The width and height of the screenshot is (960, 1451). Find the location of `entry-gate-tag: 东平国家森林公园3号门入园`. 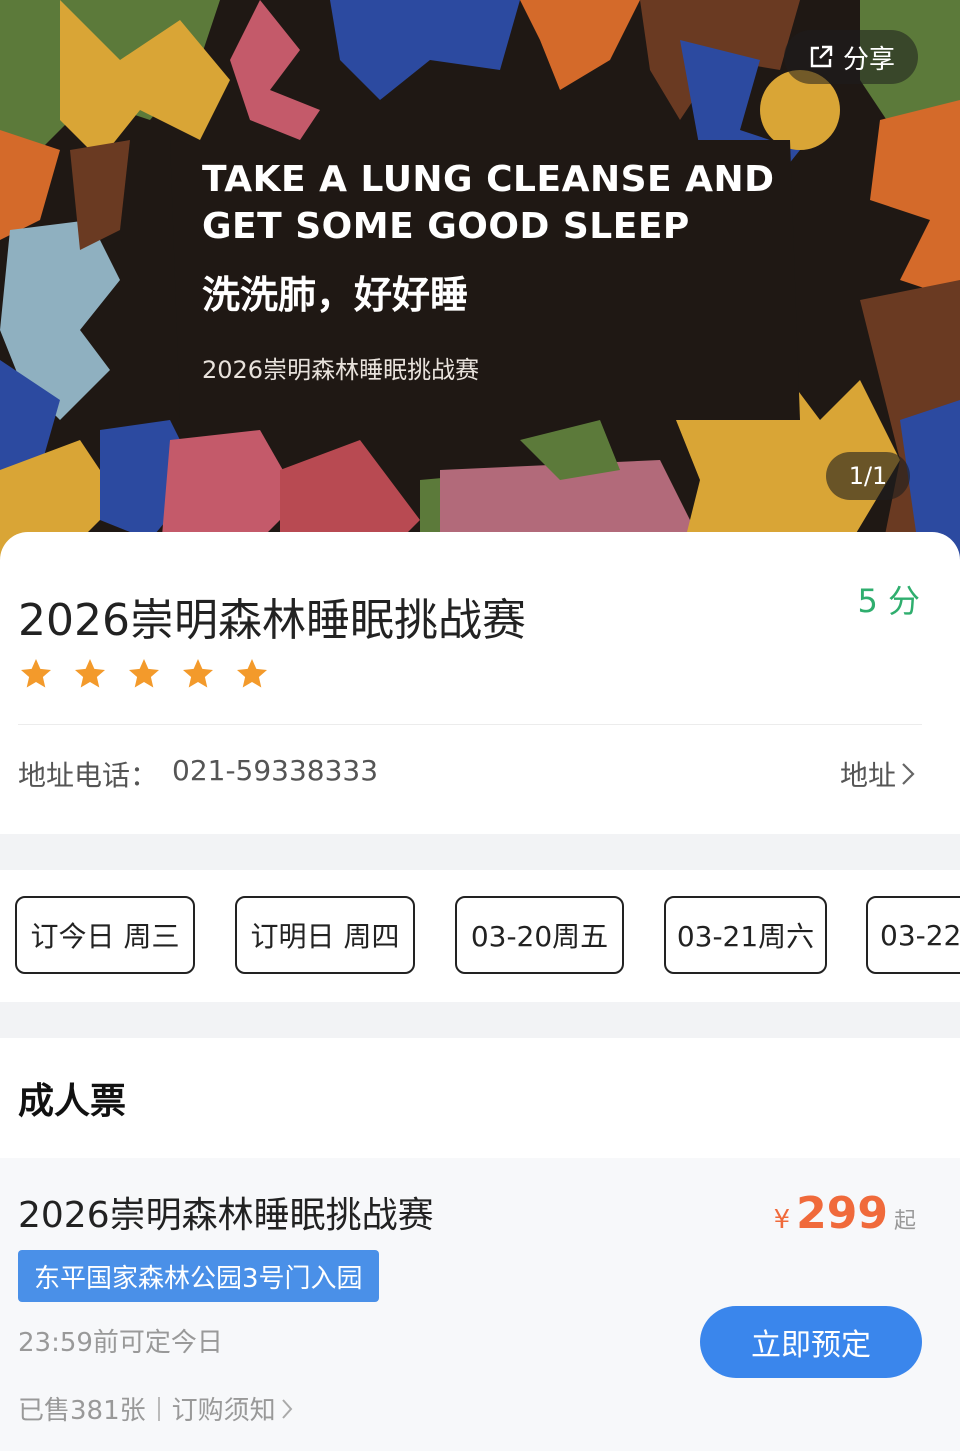

entry-gate-tag: 东平国家森林公园3号门入园 is located at coordinates (198, 1276).